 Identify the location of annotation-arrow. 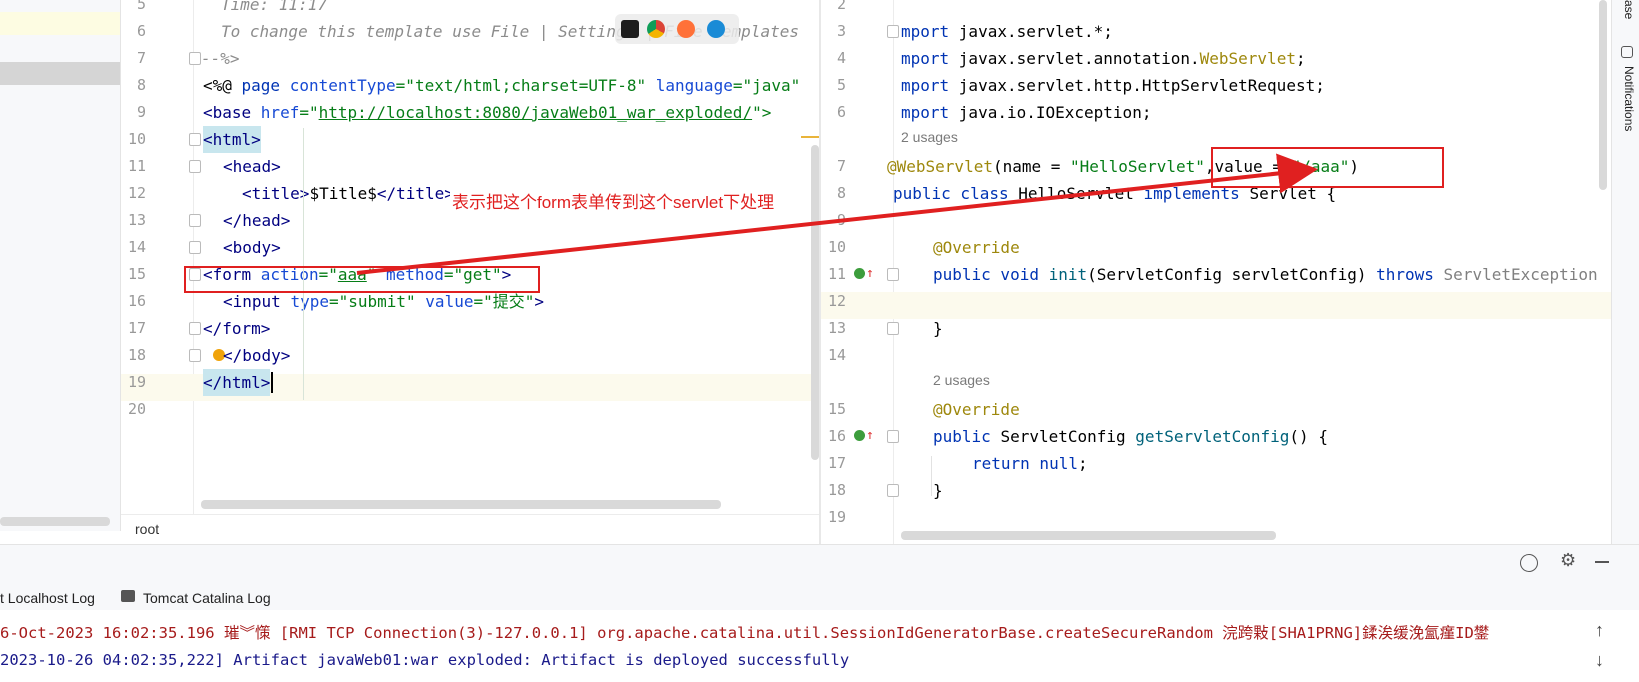
(837, 214).